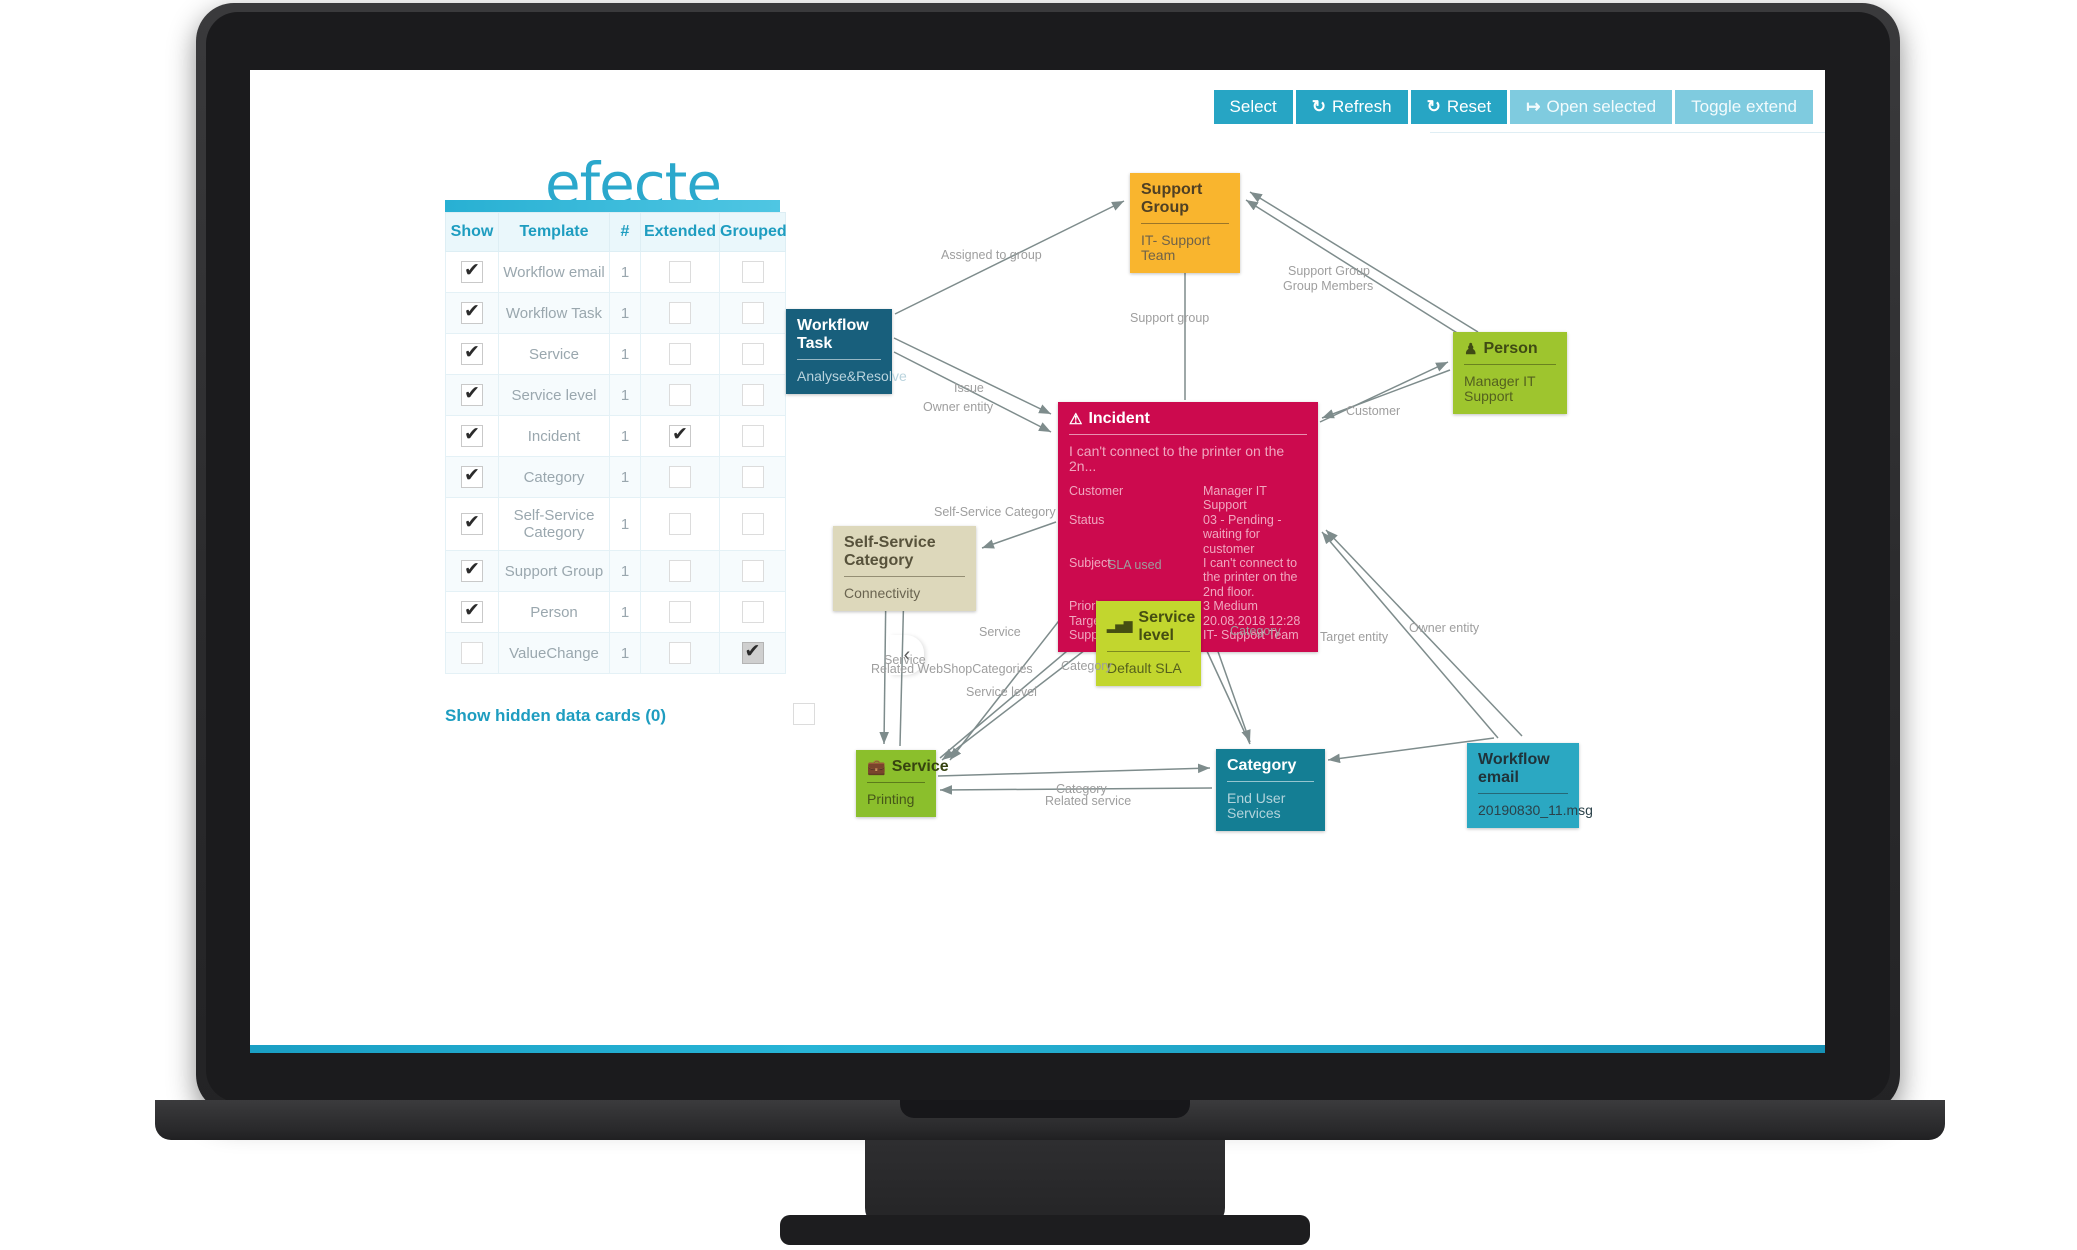  What do you see at coordinates (1045, 1109) in the screenshot?
I see `laptop-notch` at bounding box center [1045, 1109].